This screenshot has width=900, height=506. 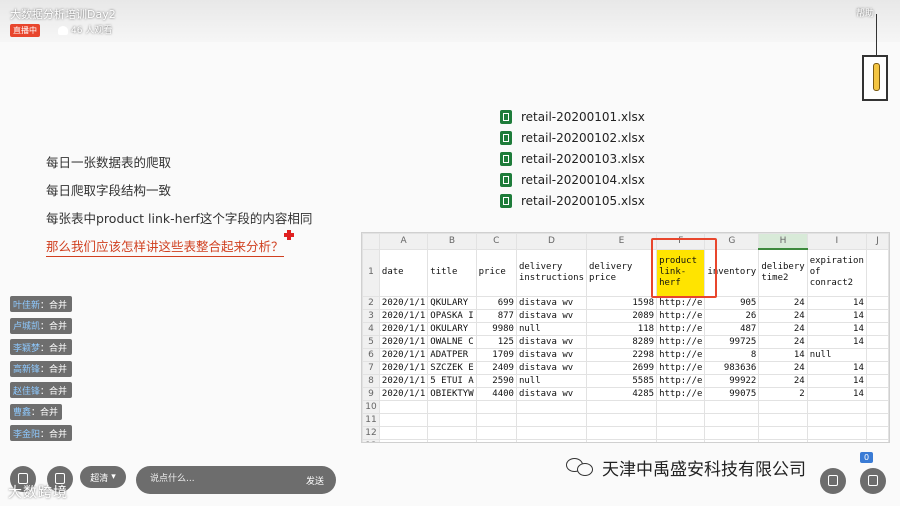 I want to click on cell-delivery-price: 2699, so click(x=621, y=368).